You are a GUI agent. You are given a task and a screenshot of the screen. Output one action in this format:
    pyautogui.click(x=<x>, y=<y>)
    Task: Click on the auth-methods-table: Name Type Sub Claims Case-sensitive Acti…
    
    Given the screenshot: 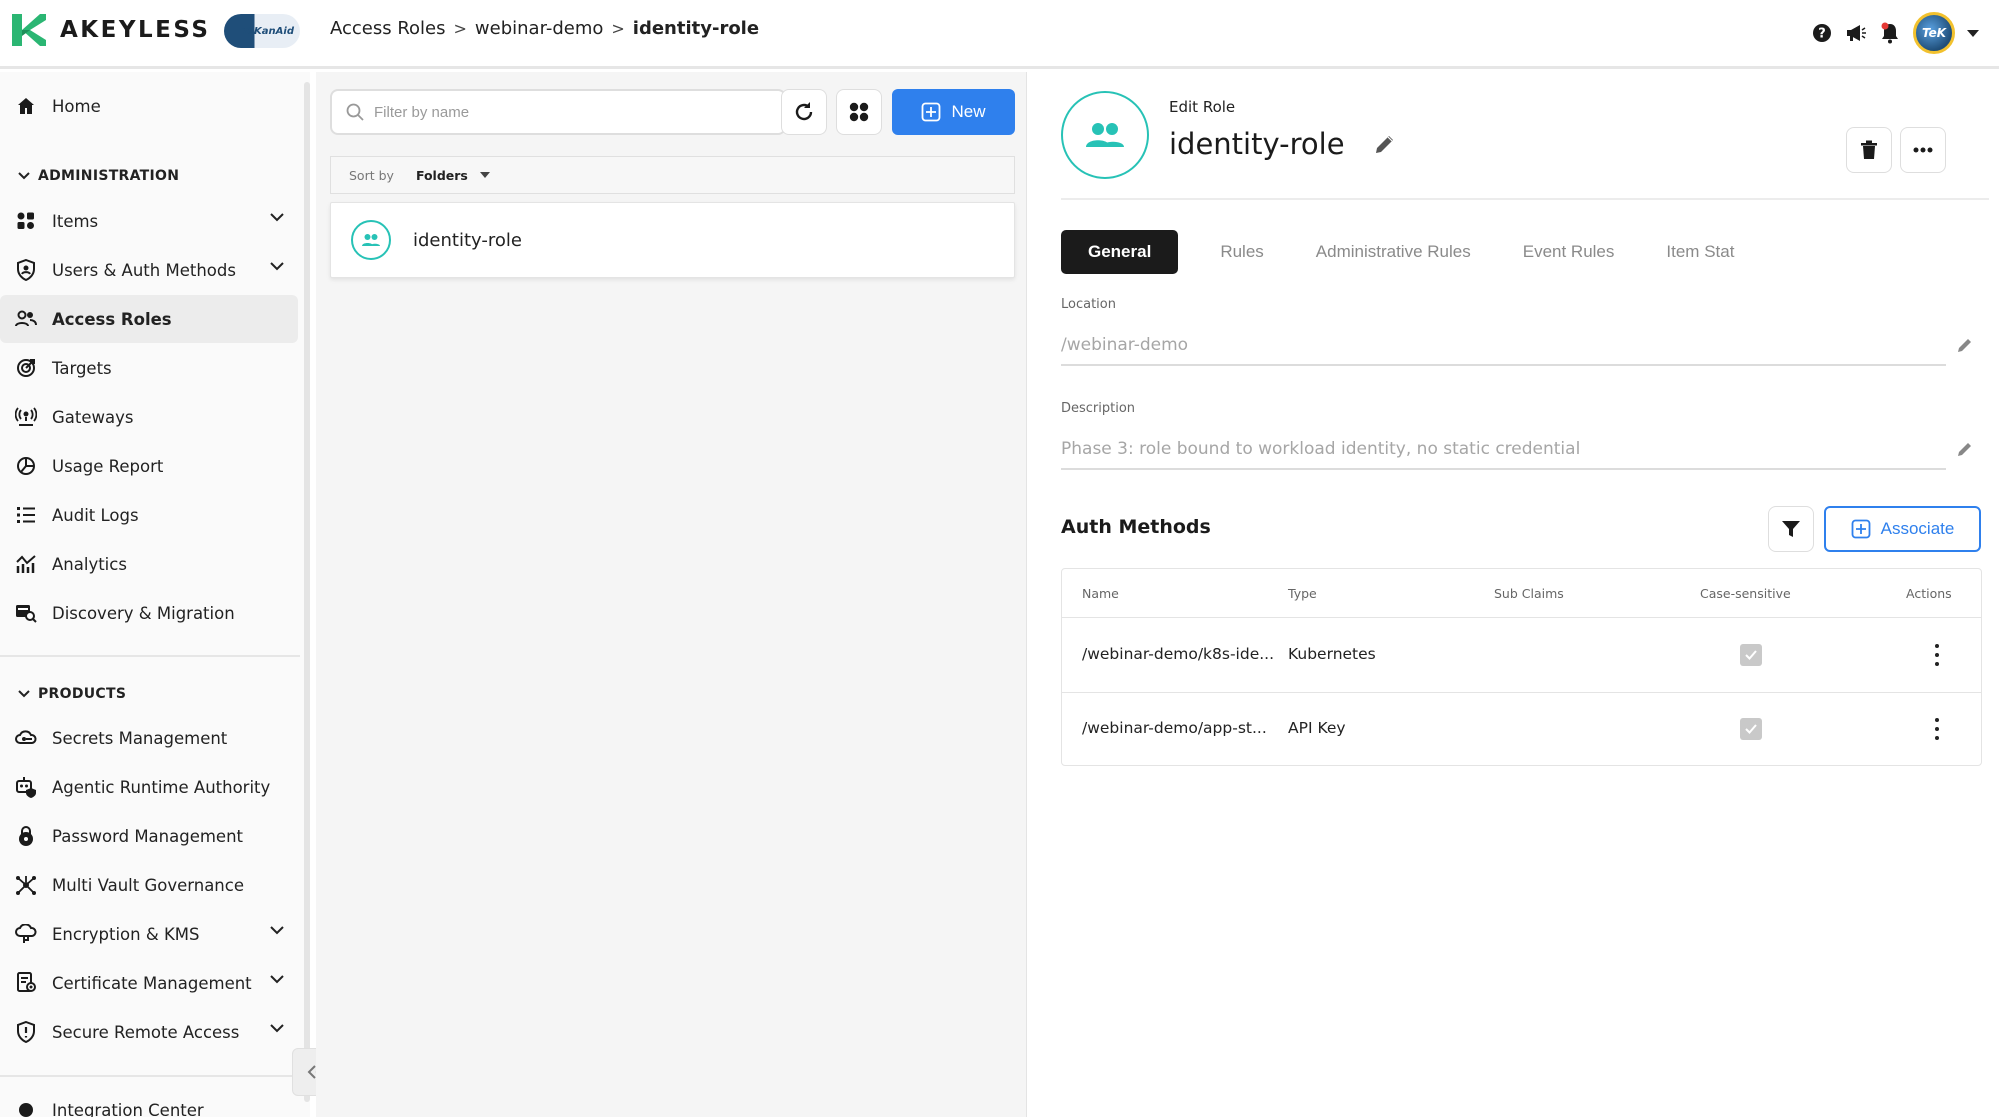 What is the action you would take?
    pyautogui.click(x=1521, y=667)
    